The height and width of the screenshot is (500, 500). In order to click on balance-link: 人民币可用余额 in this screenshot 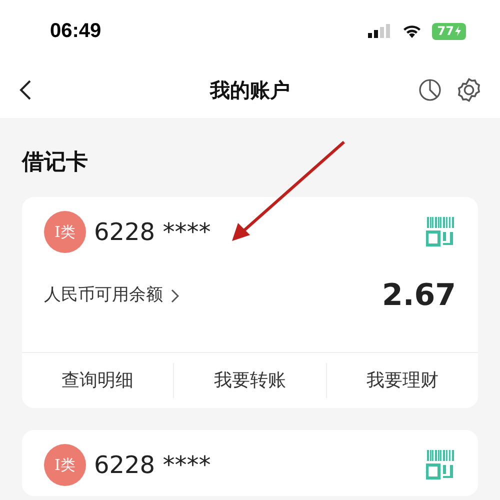, I will do `click(111, 295)`.